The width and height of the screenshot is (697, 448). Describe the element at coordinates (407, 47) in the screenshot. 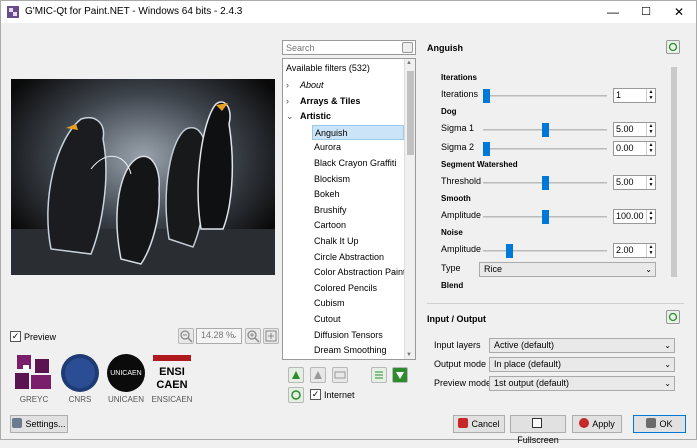

I see `search-icon` at that location.